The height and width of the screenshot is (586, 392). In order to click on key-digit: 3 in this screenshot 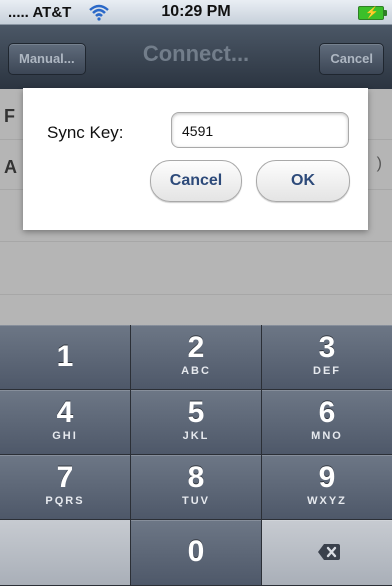, I will do `click(327, 347)`.